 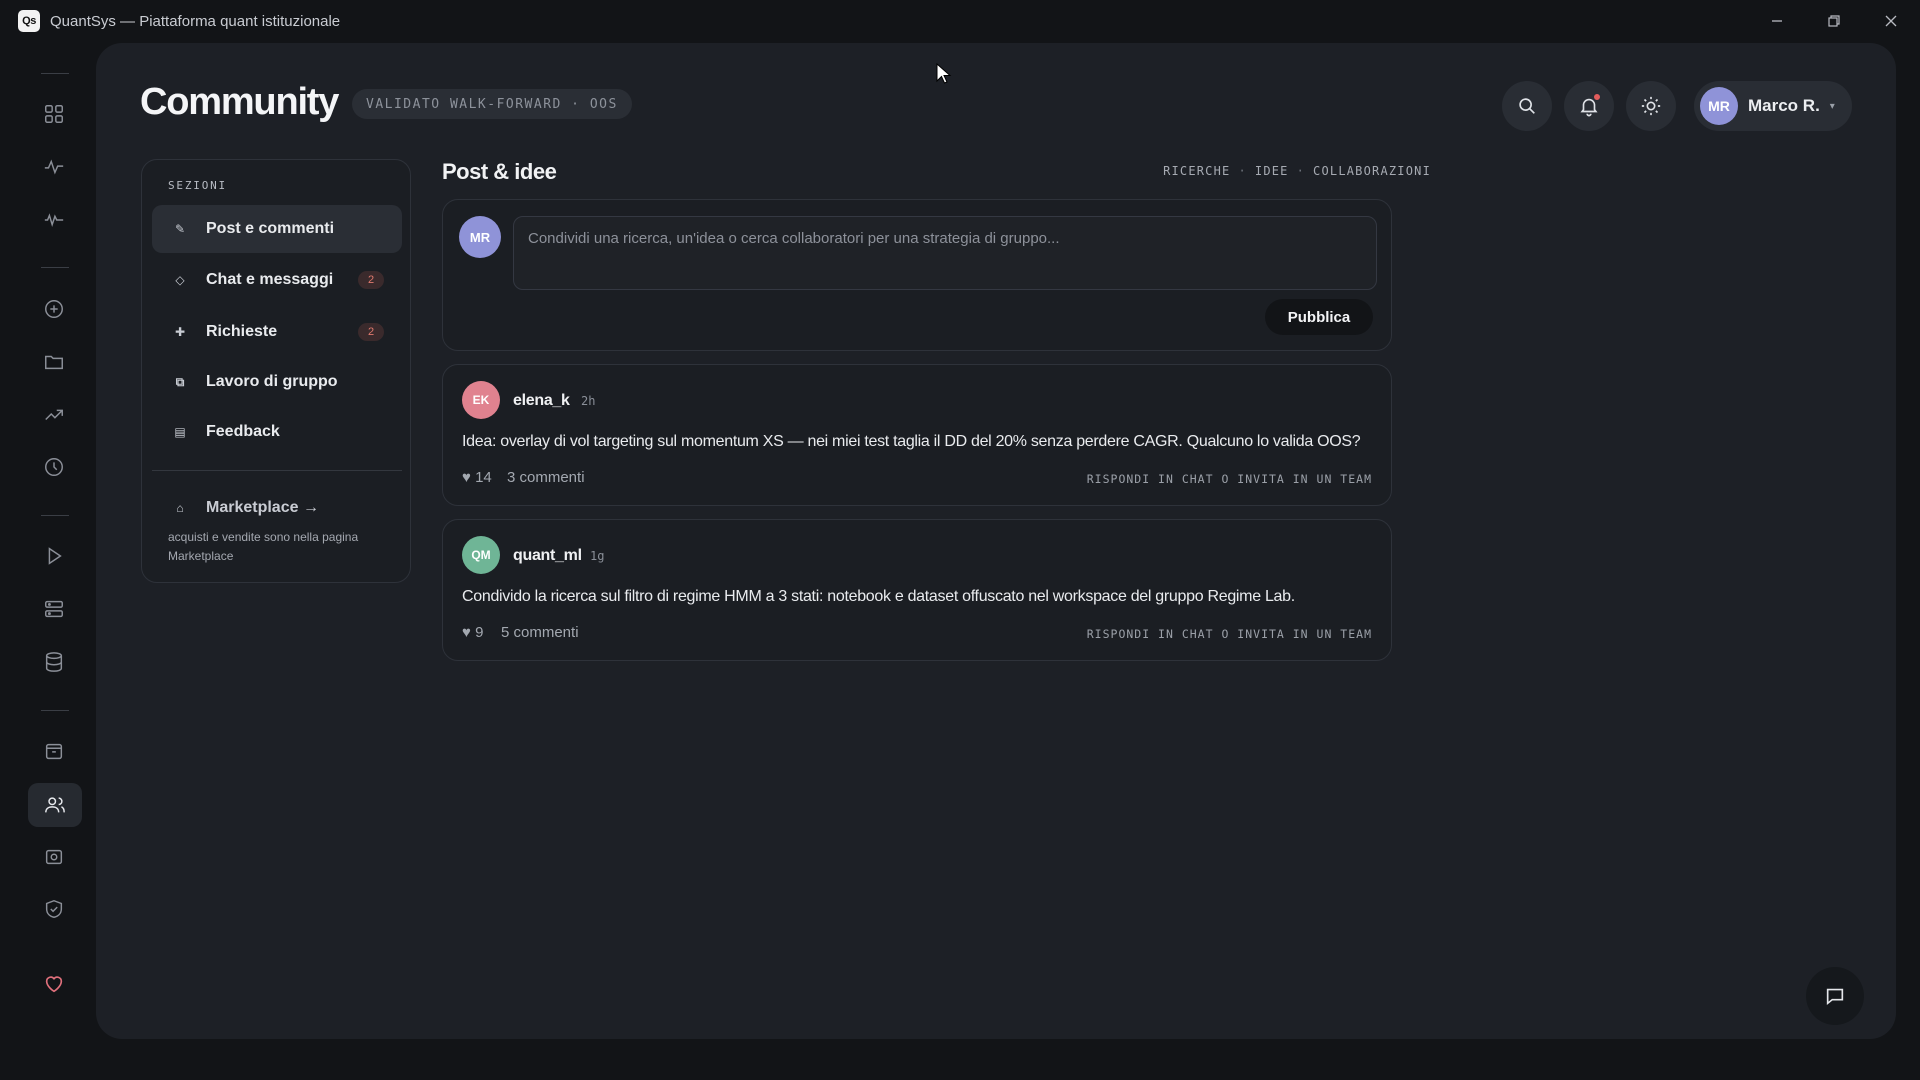 I want to click on section-item-feedback: ▤ Feedback, so click(x=277, y=432).